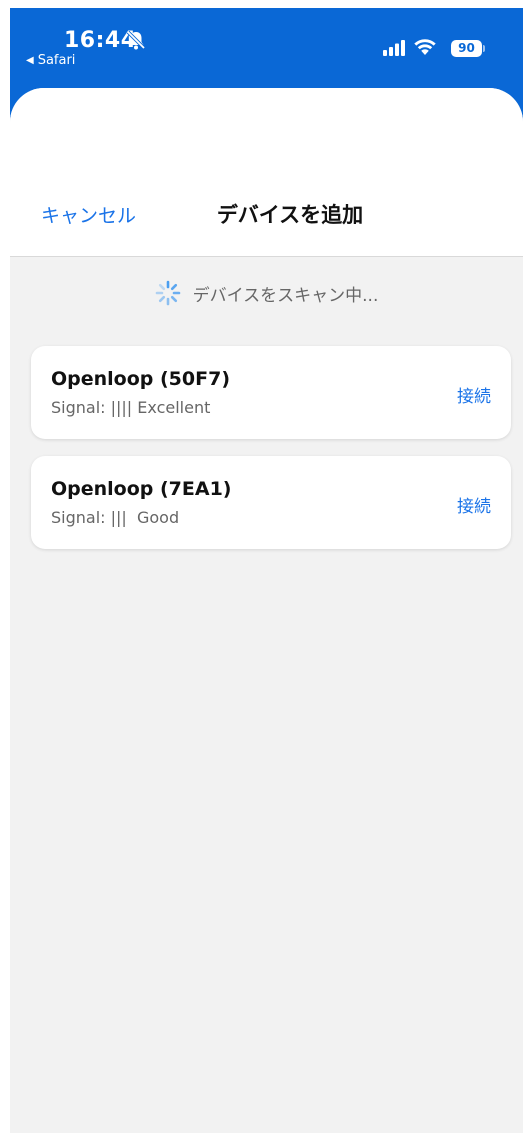 This screenshot has width=523, height=1133. I want to click on device-signal: Signal: ||| Good, so click(115, 517).